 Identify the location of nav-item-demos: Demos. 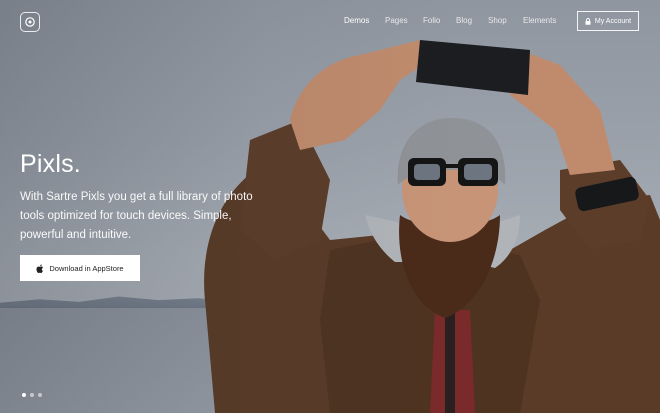
(356, 20).